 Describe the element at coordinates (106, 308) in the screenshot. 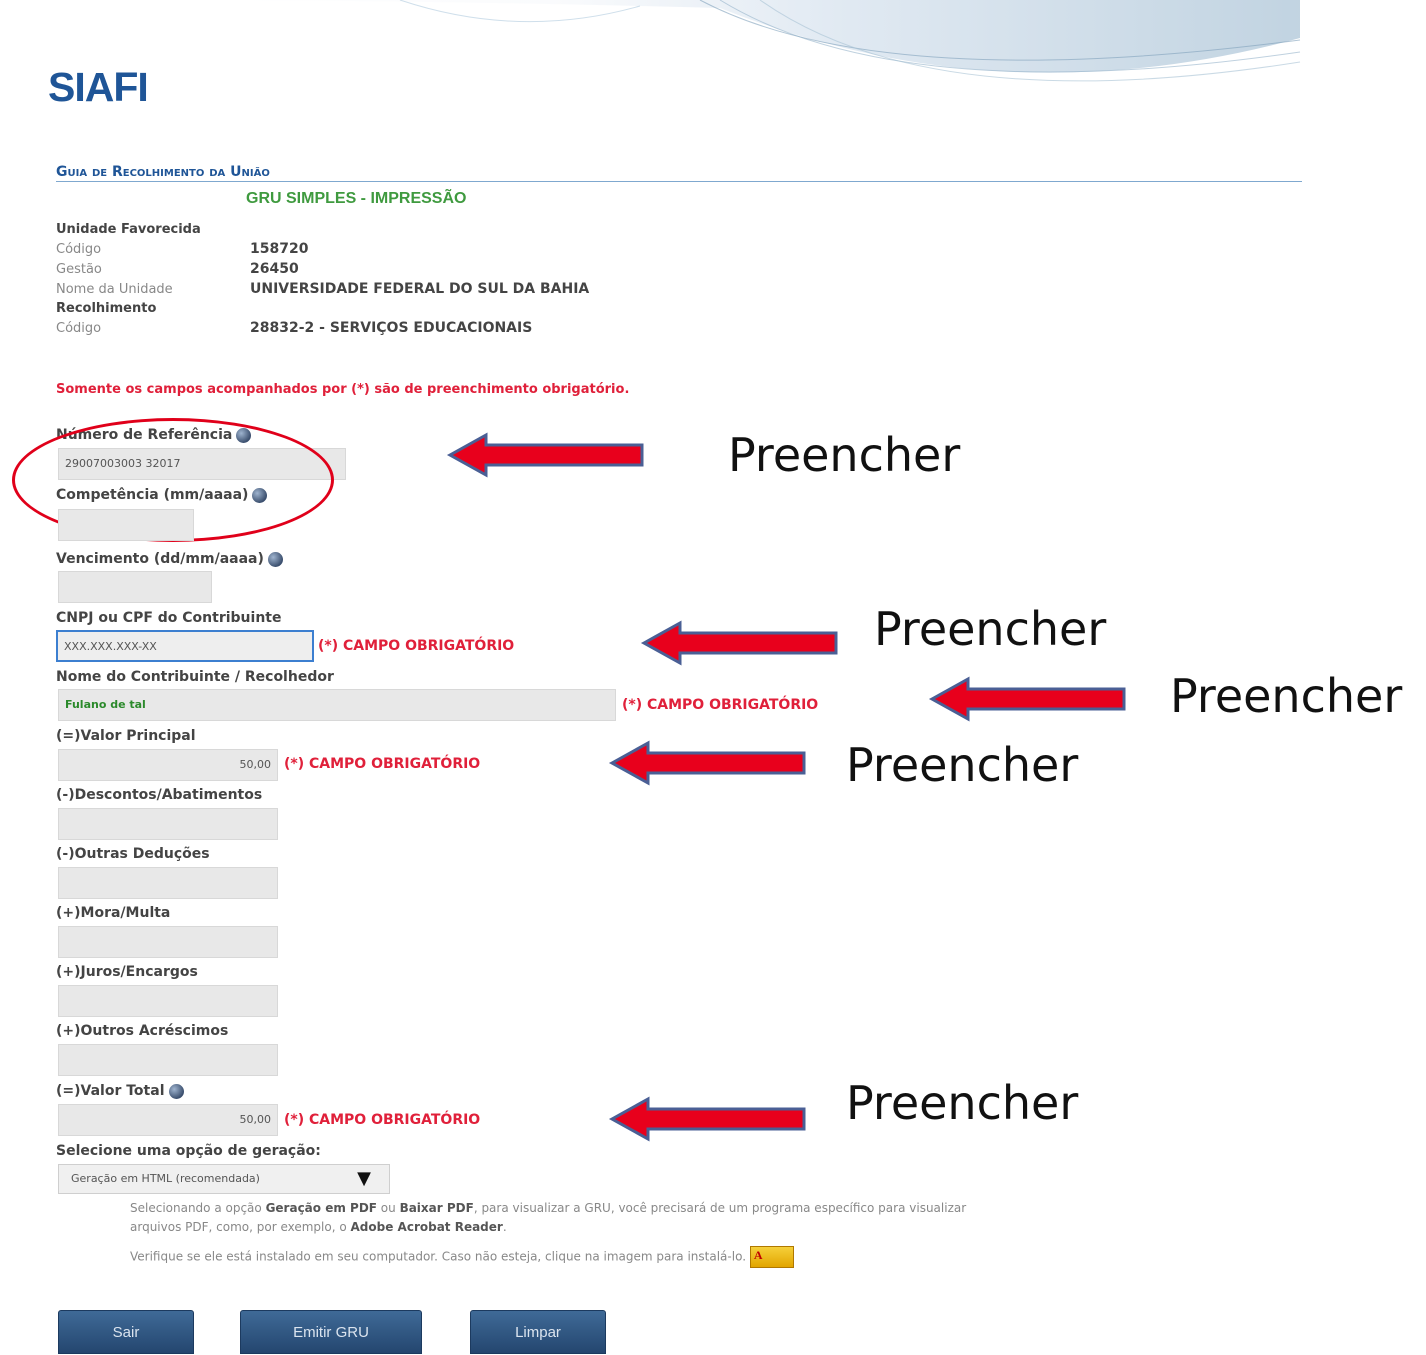

I see `recolhimento-heading: Recolhimento` at that location.